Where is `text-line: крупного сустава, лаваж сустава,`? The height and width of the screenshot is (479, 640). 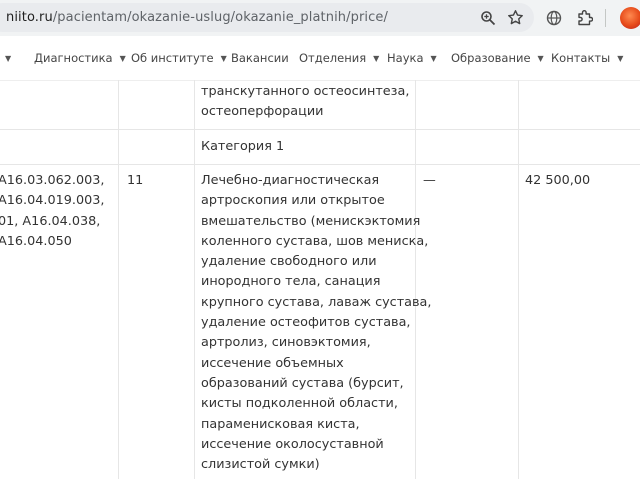 text-line: крупного сустава, лаваж сустава, is located at coordinates (316, 302).